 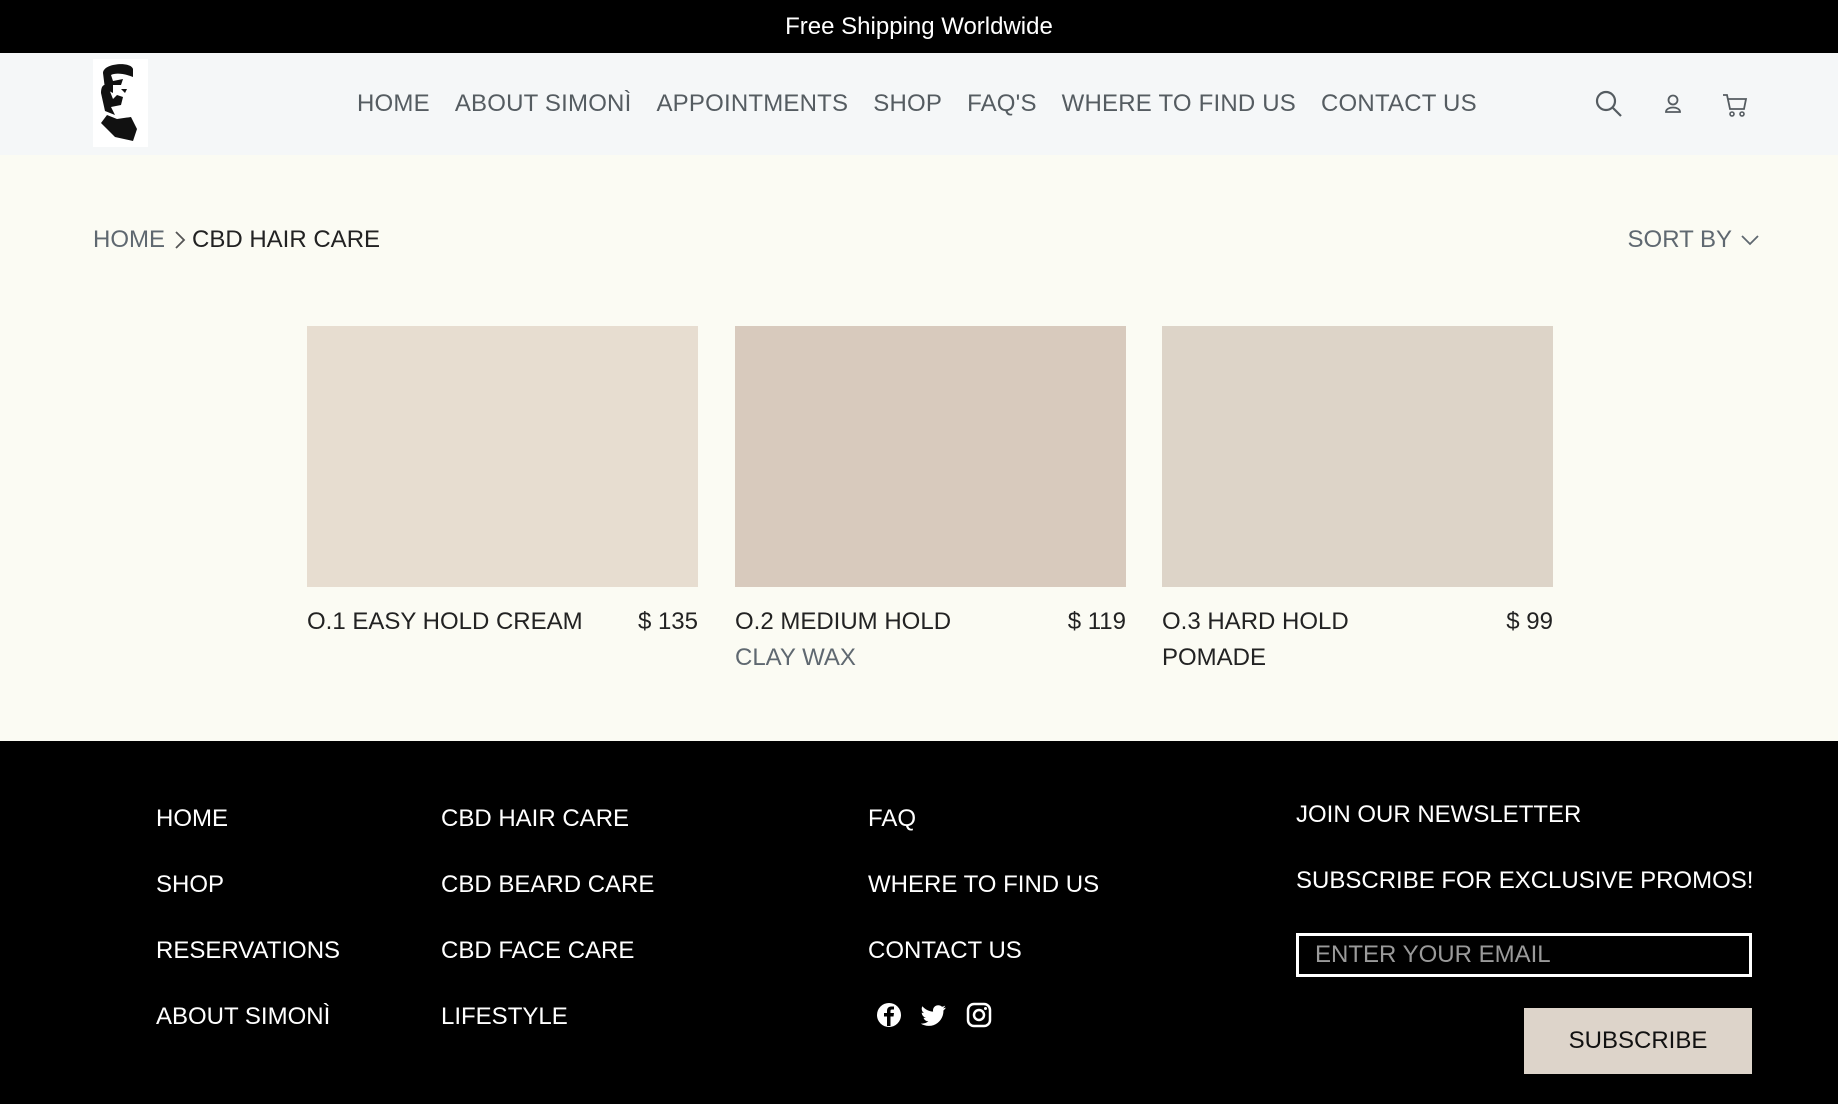 I want to click on footer-link-beard-care: CBD BEARD CARE, so click(x=547, y=900).